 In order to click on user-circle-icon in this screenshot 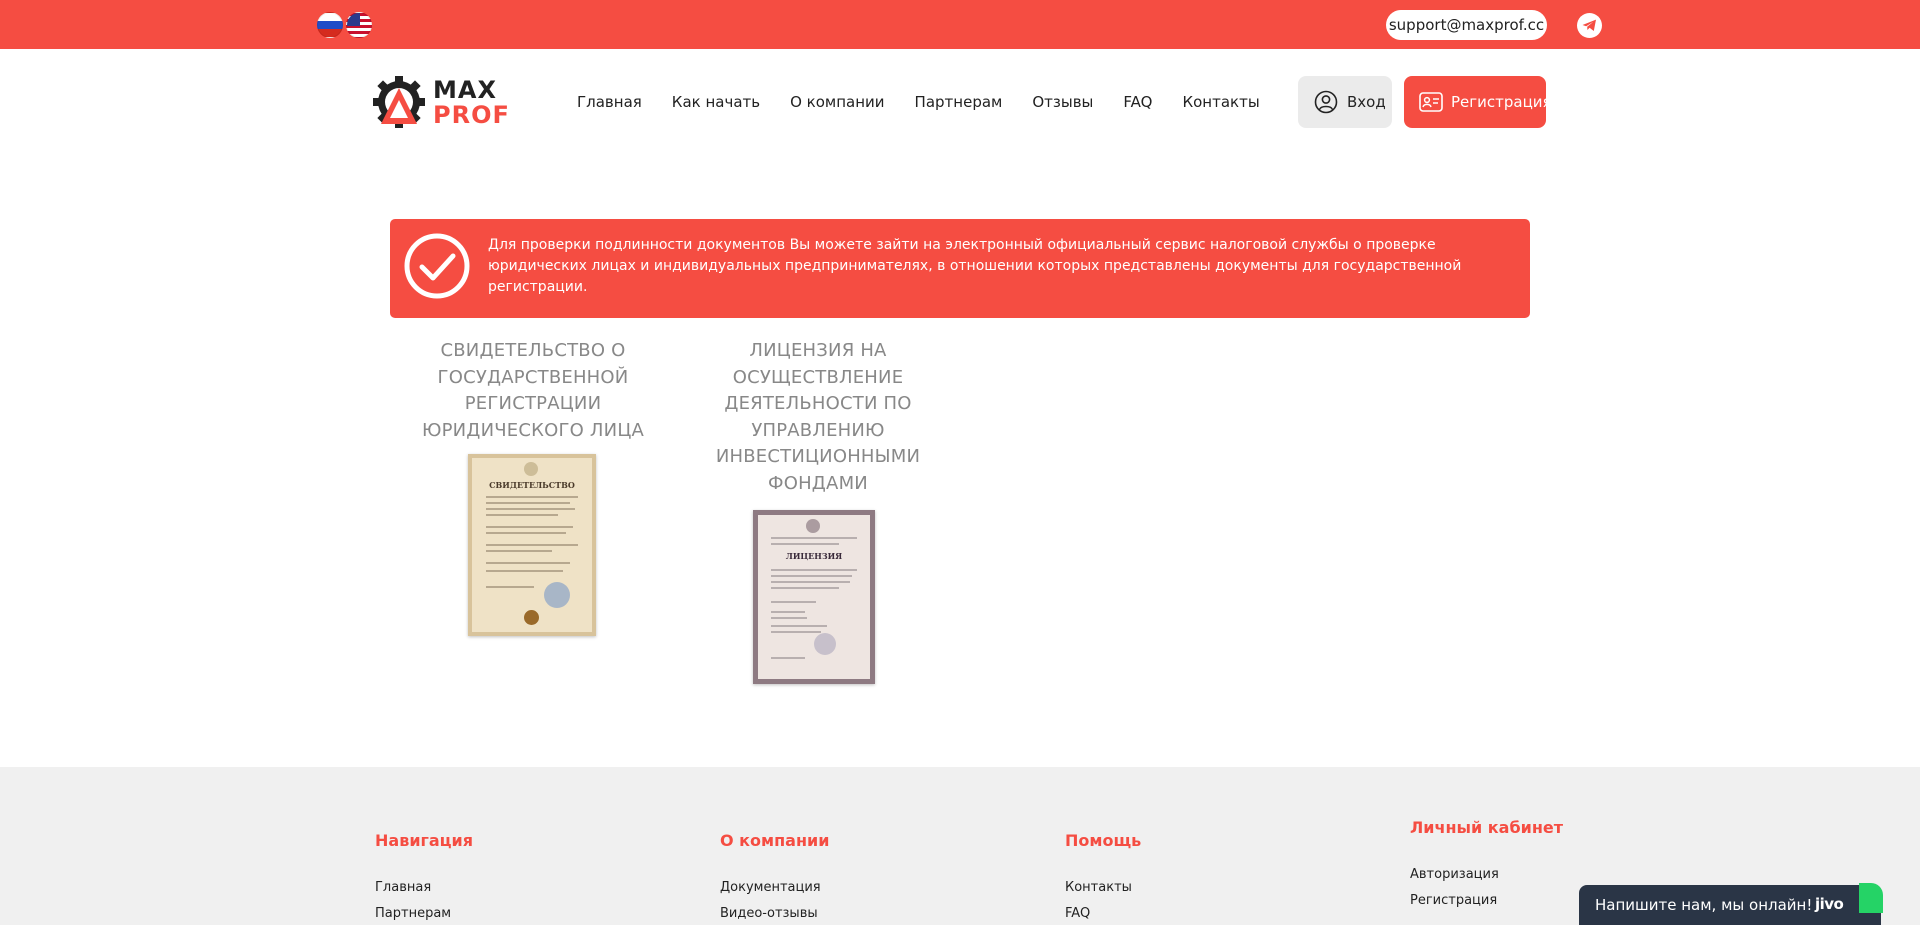, I will do `click(1326, 102)`.